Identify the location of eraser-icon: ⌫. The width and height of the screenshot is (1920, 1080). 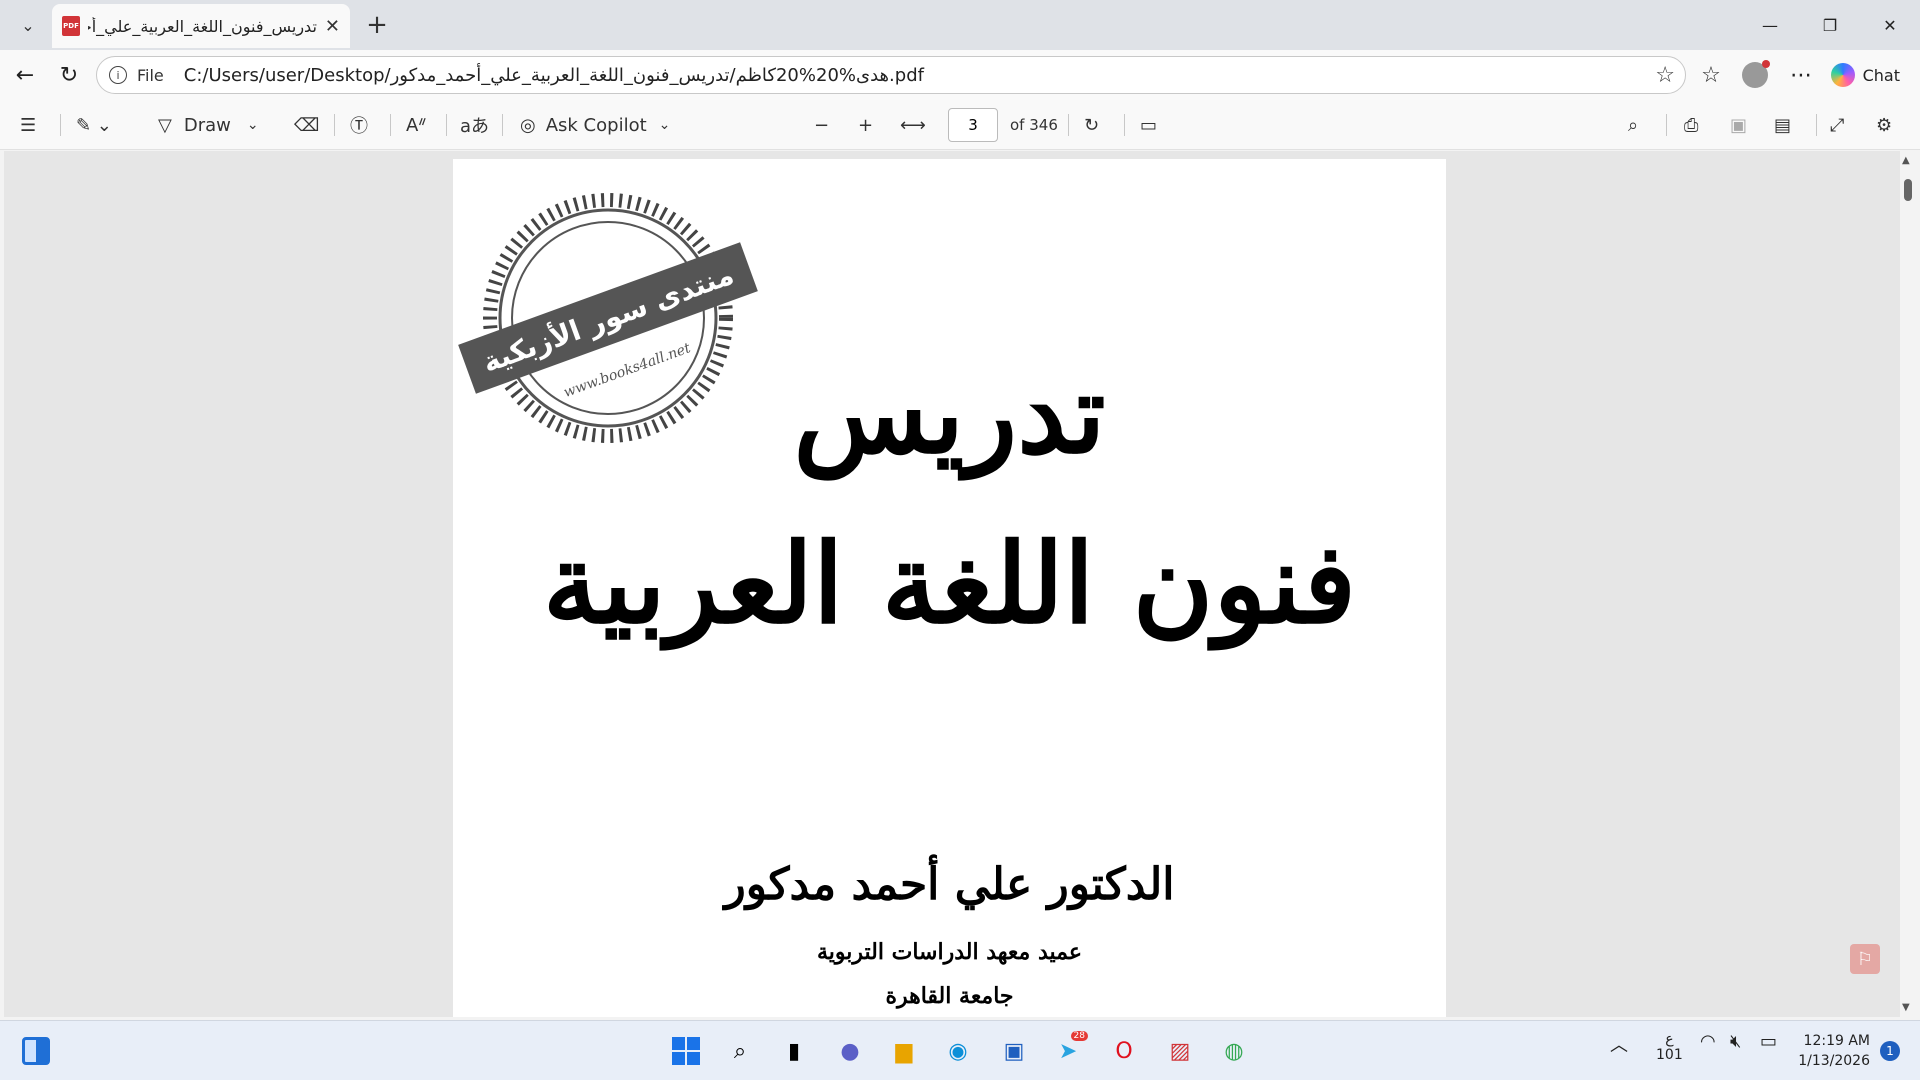
(306, 125).